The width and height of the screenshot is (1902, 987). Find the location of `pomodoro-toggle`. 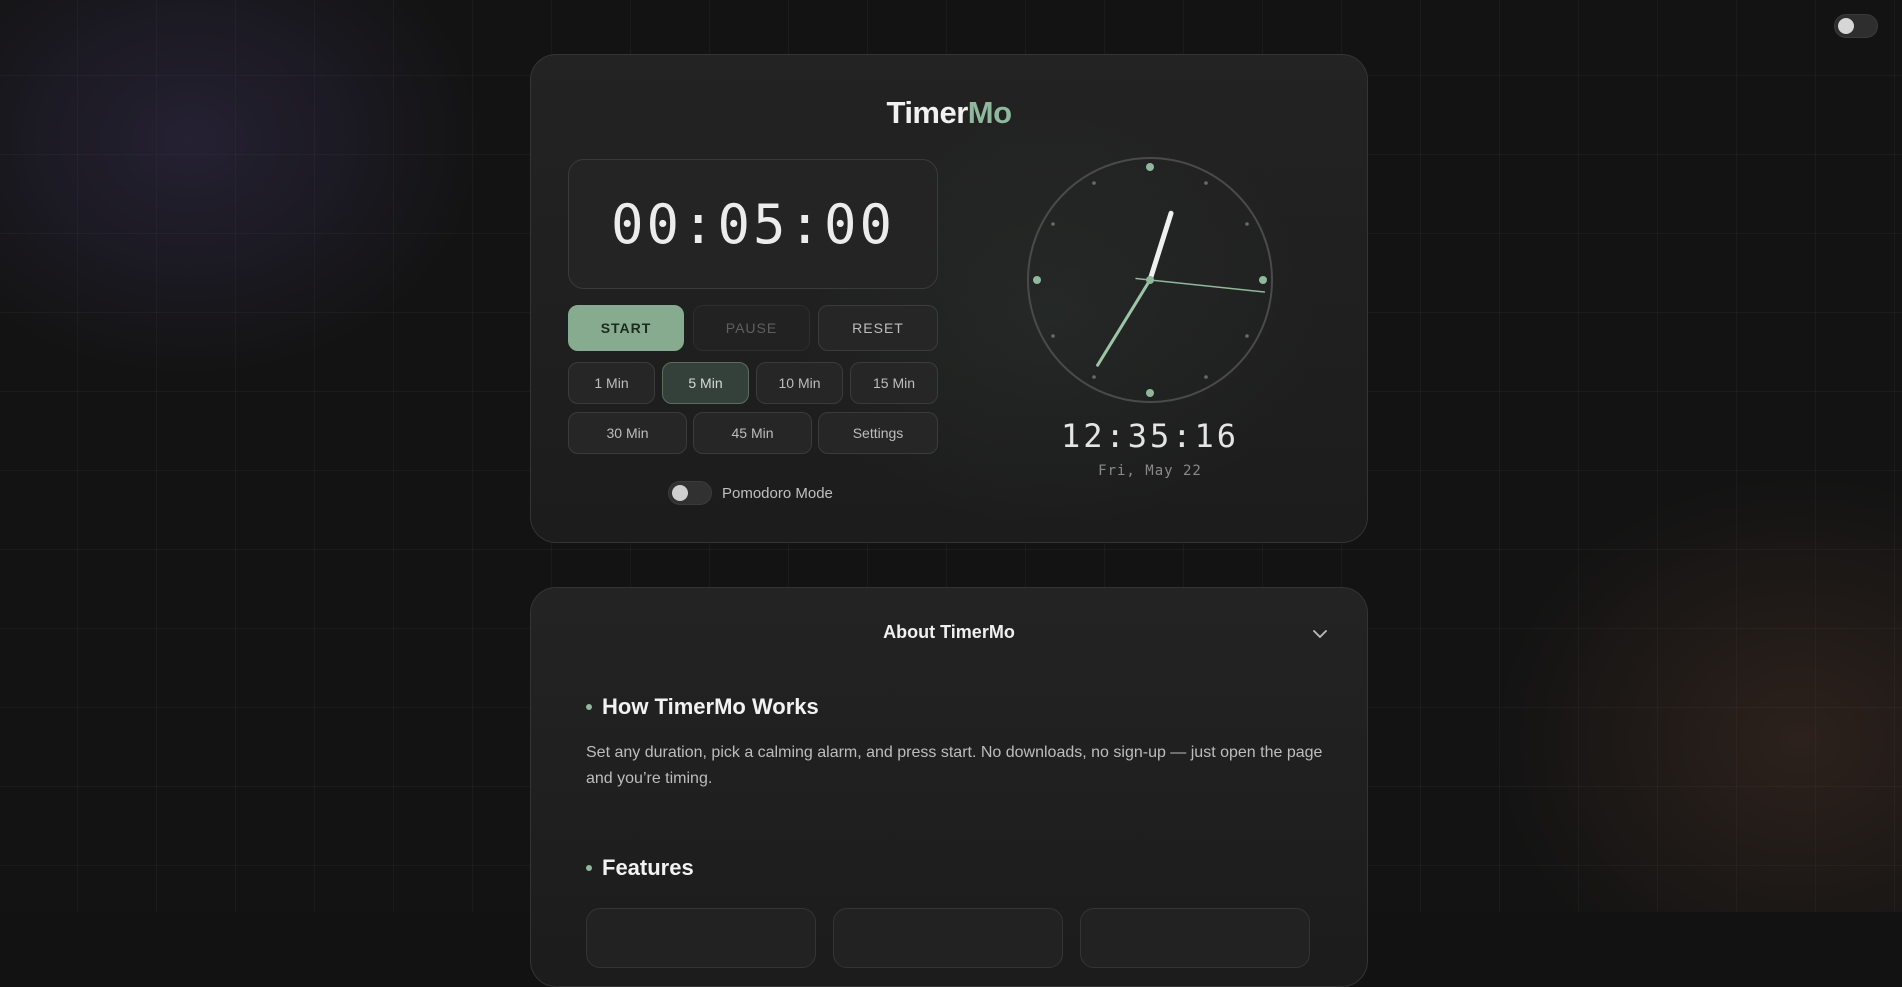

pomodoro-toggle is located at coordinates (690, 493).